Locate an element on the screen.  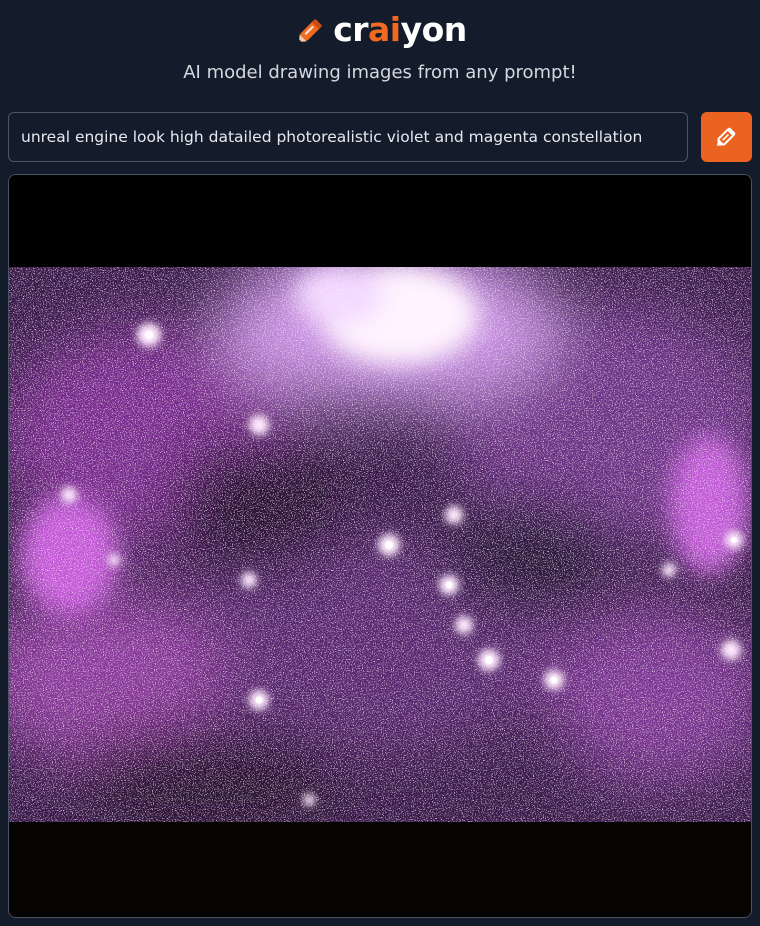
draw-button is located at coordinates (726, 137).